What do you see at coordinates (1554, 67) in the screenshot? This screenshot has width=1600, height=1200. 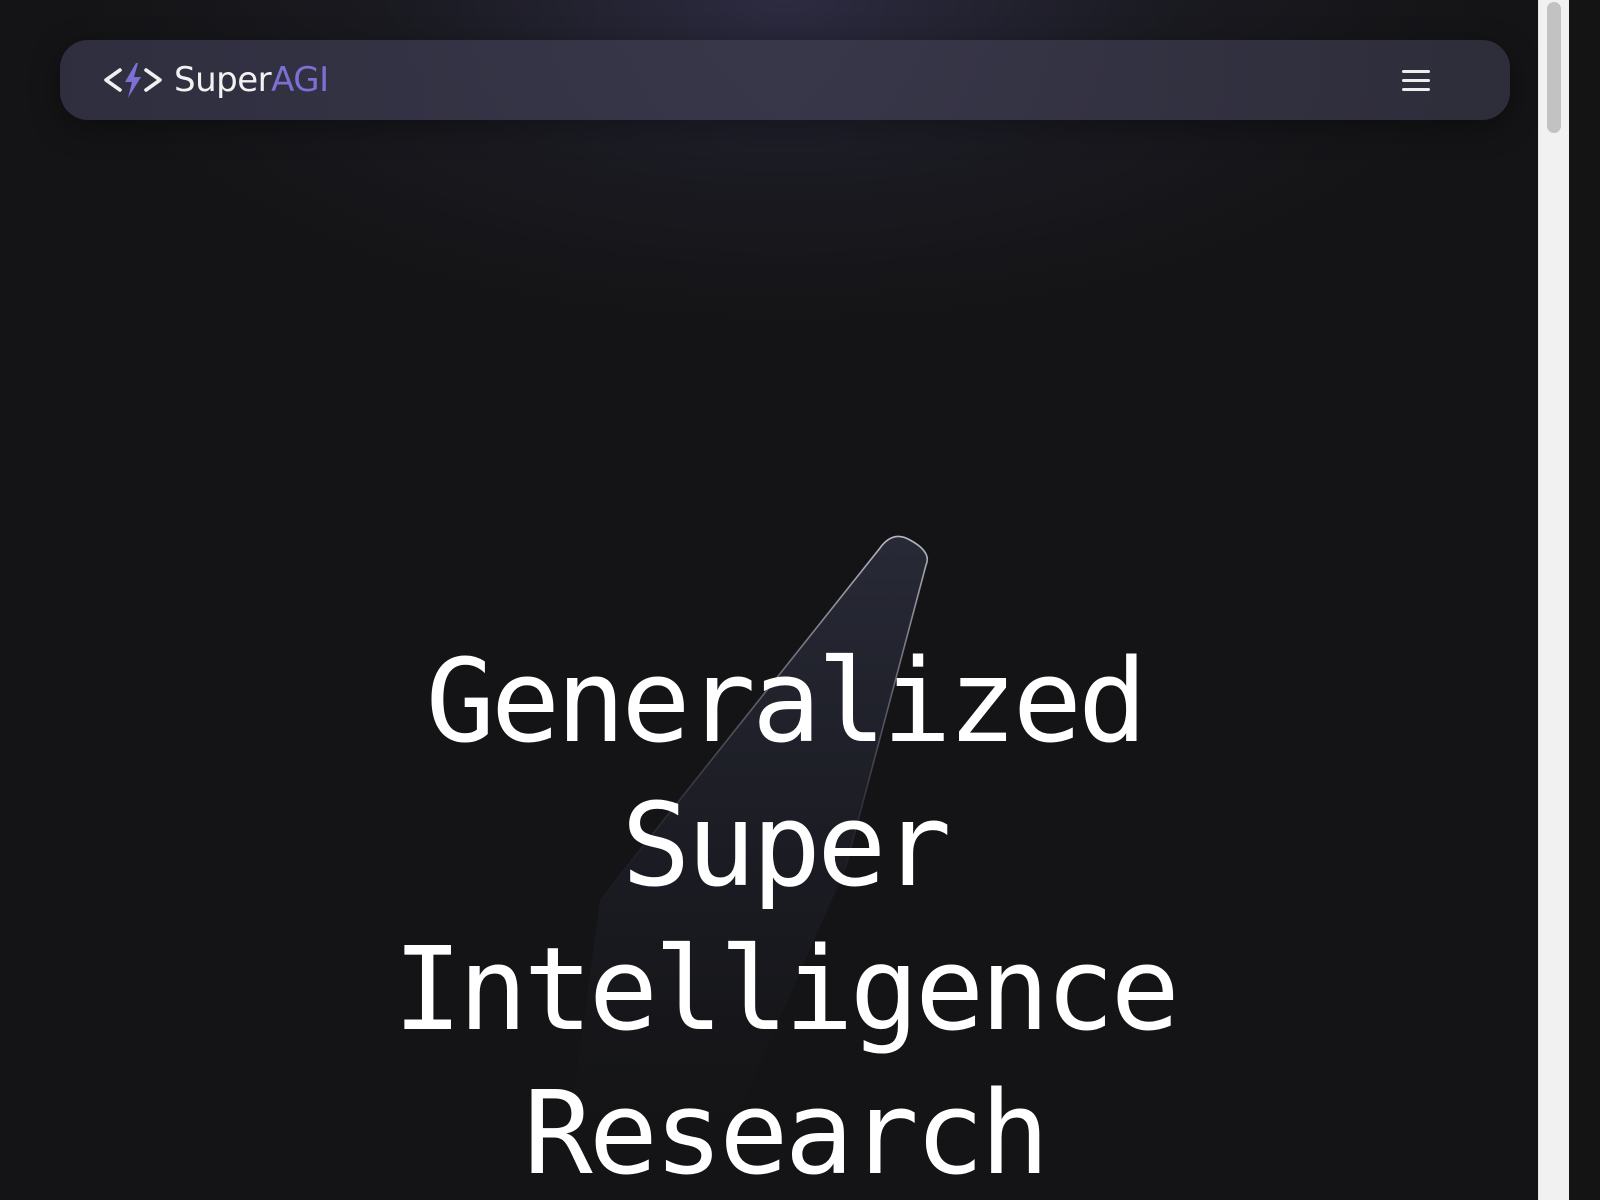 I see `scrollbar-thumb` at bounding box center [1554, 67].